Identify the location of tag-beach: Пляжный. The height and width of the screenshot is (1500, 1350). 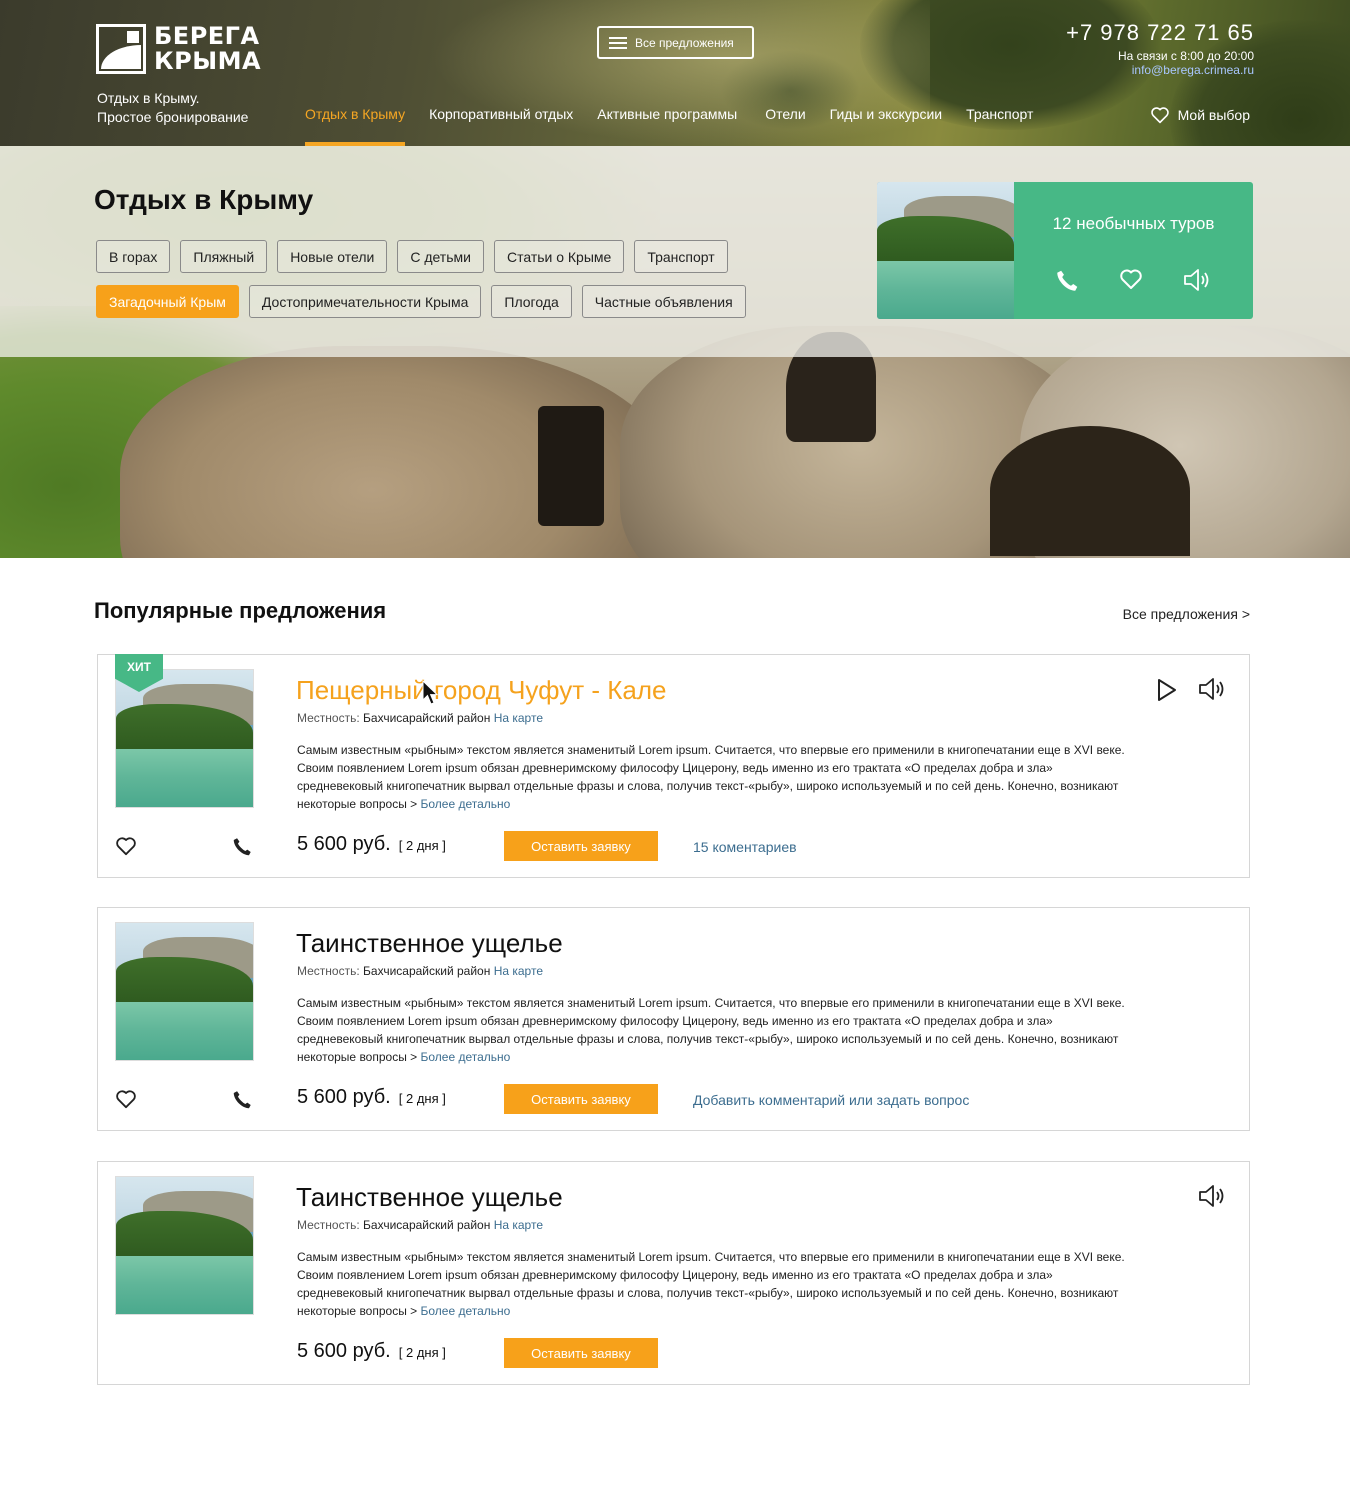
(224, 256).